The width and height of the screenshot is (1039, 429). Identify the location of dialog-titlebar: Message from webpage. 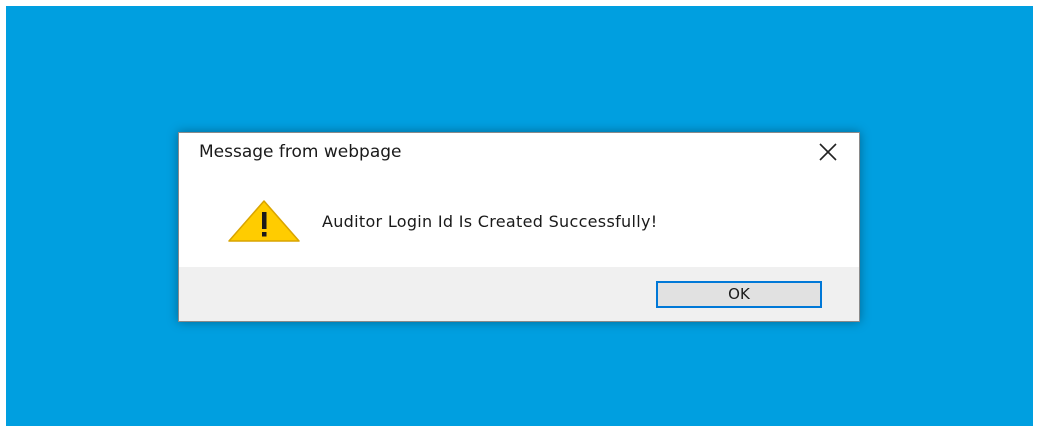
(519, 153).